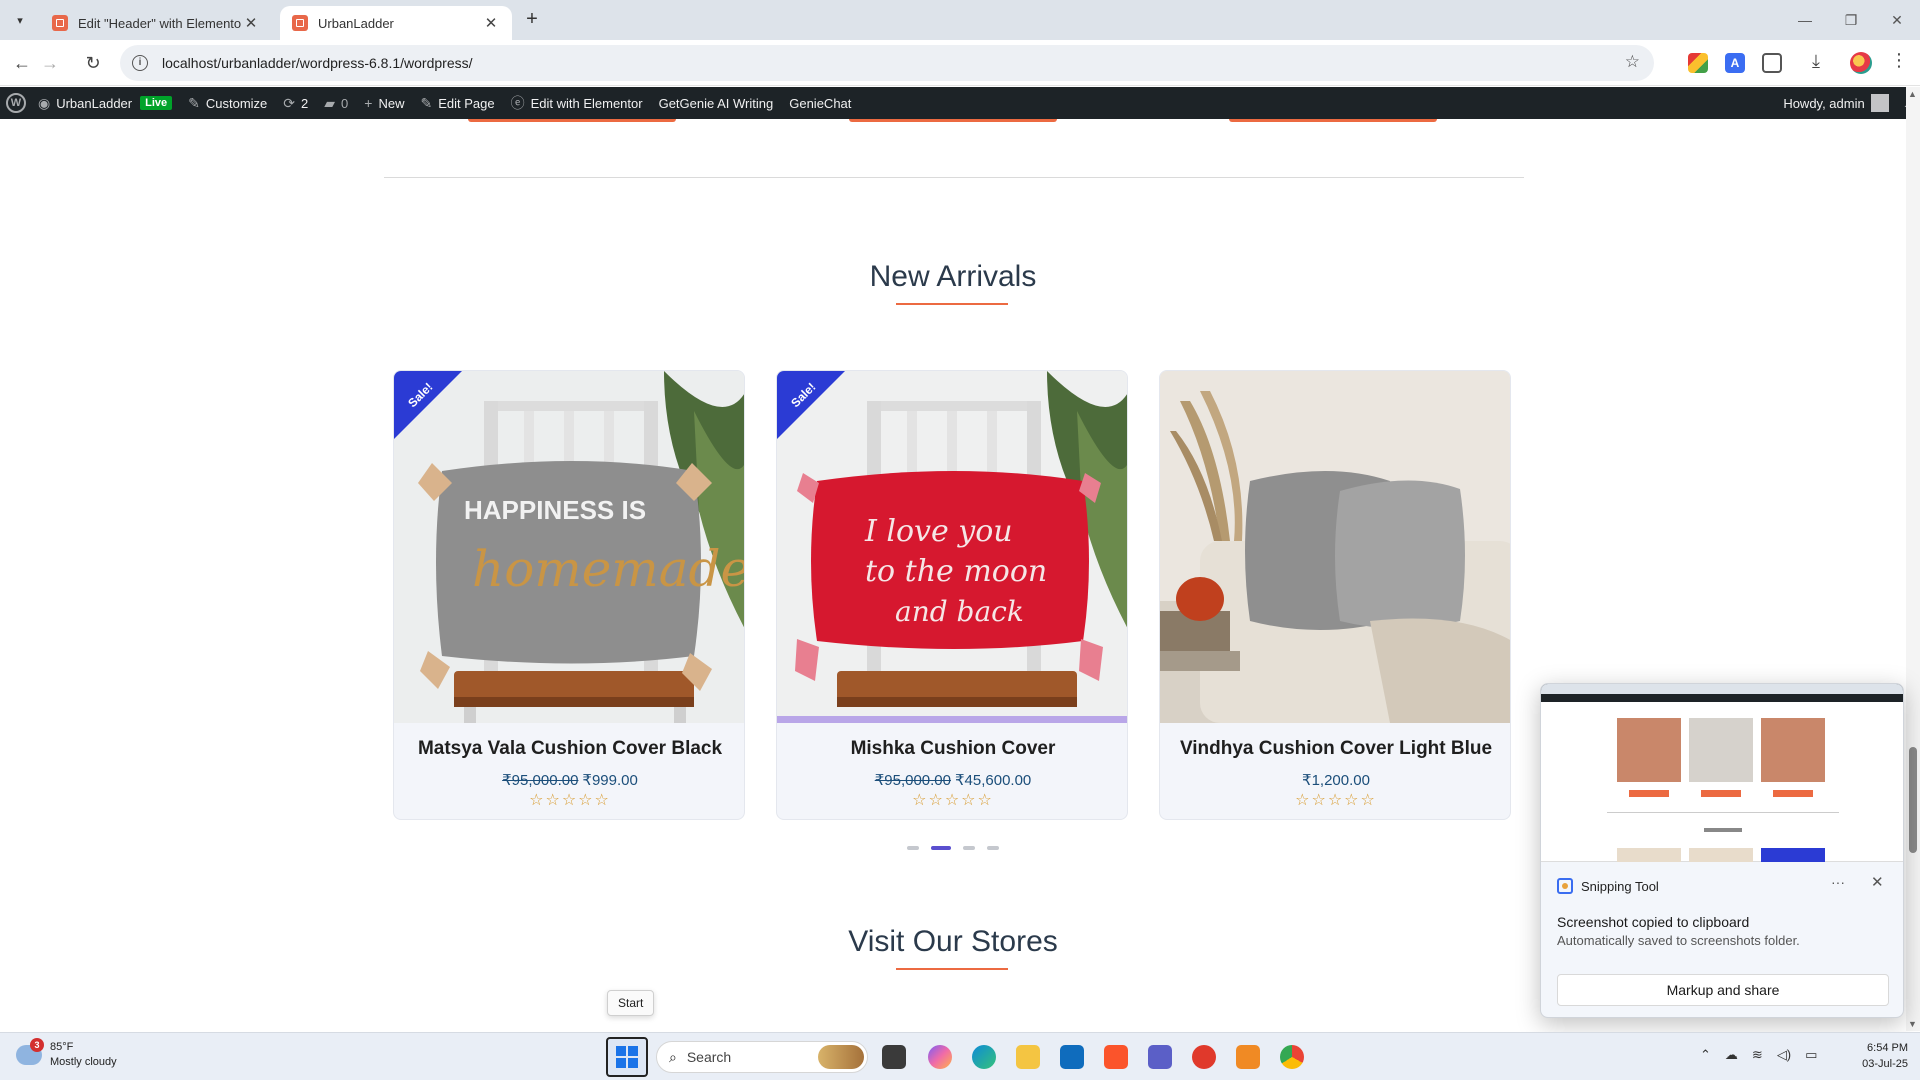 Image resolution: width=1920 pixels, height=1080 pixels. Describe the element at coordinates (820, 103) in the screenshot. I see `admin-geniechat: GenieChat` at that location.